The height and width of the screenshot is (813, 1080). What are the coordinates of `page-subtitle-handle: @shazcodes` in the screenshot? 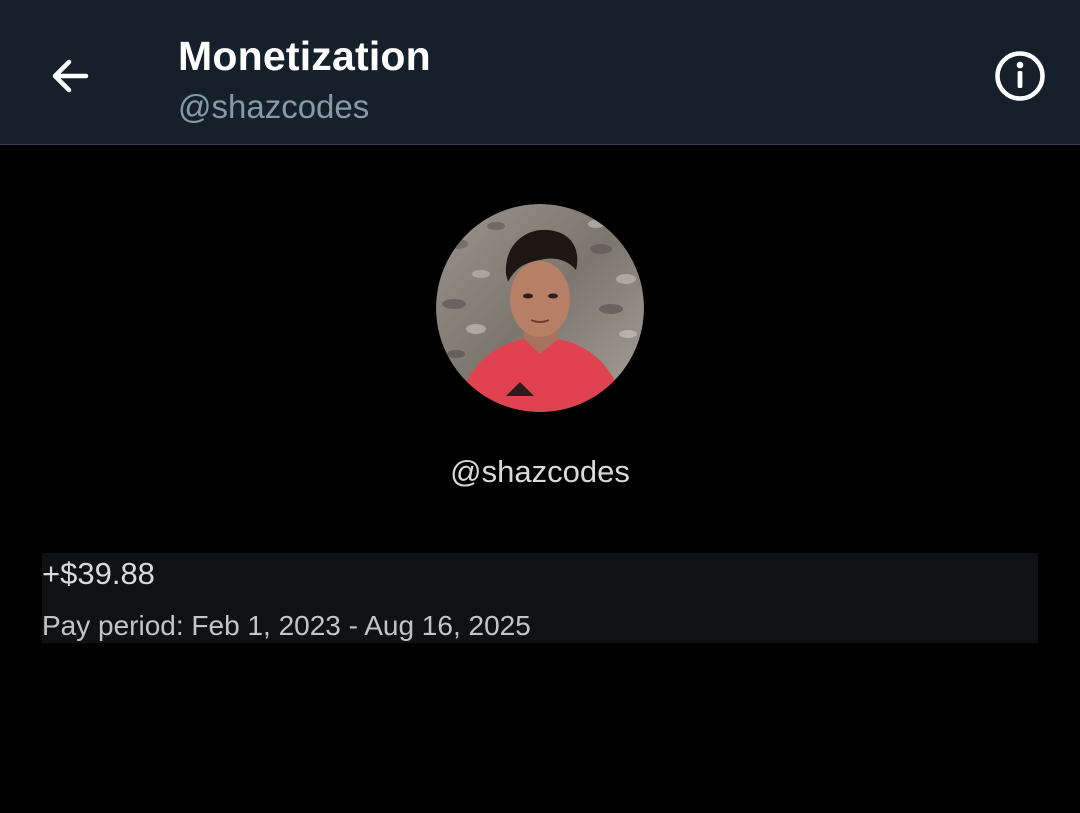 It's located at (274, 106).